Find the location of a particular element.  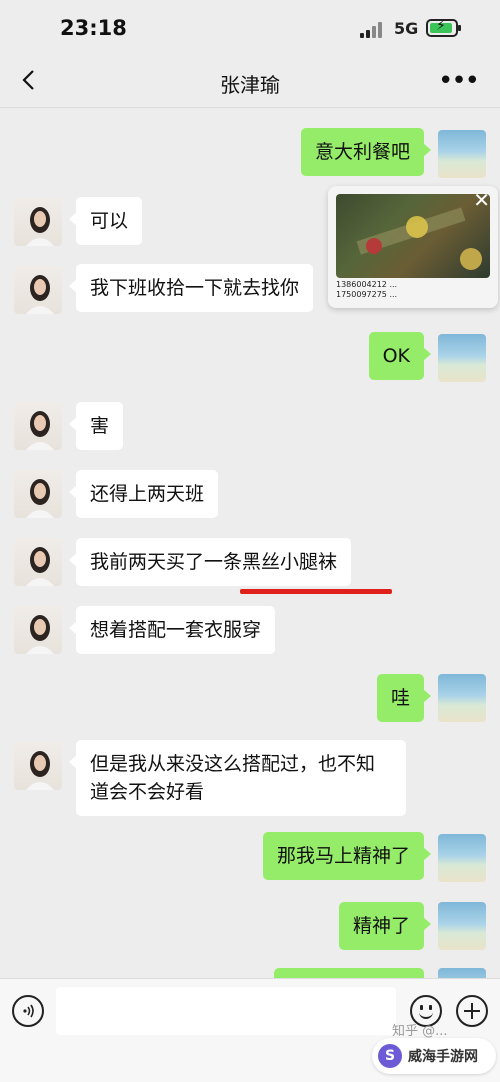

status-bar: 23:18 5G ⚡ is located at coordinates (250, 28).